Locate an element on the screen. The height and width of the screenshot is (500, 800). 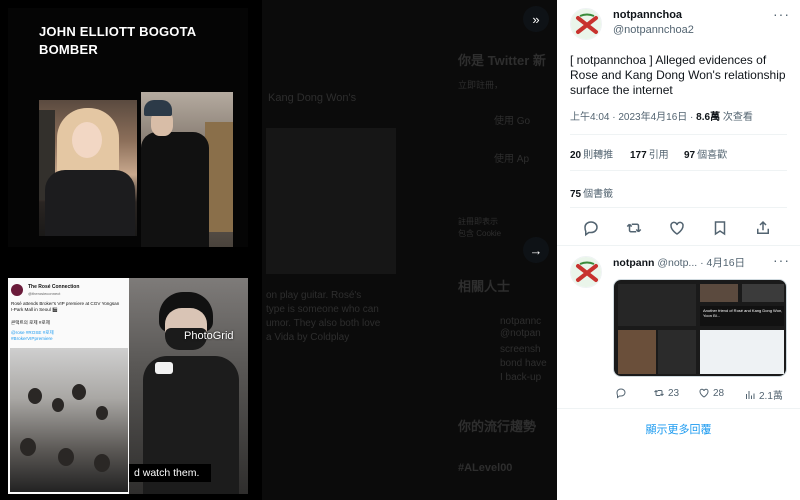
embedded-account: The Rosé Connection is located at coordinates (54, 287).